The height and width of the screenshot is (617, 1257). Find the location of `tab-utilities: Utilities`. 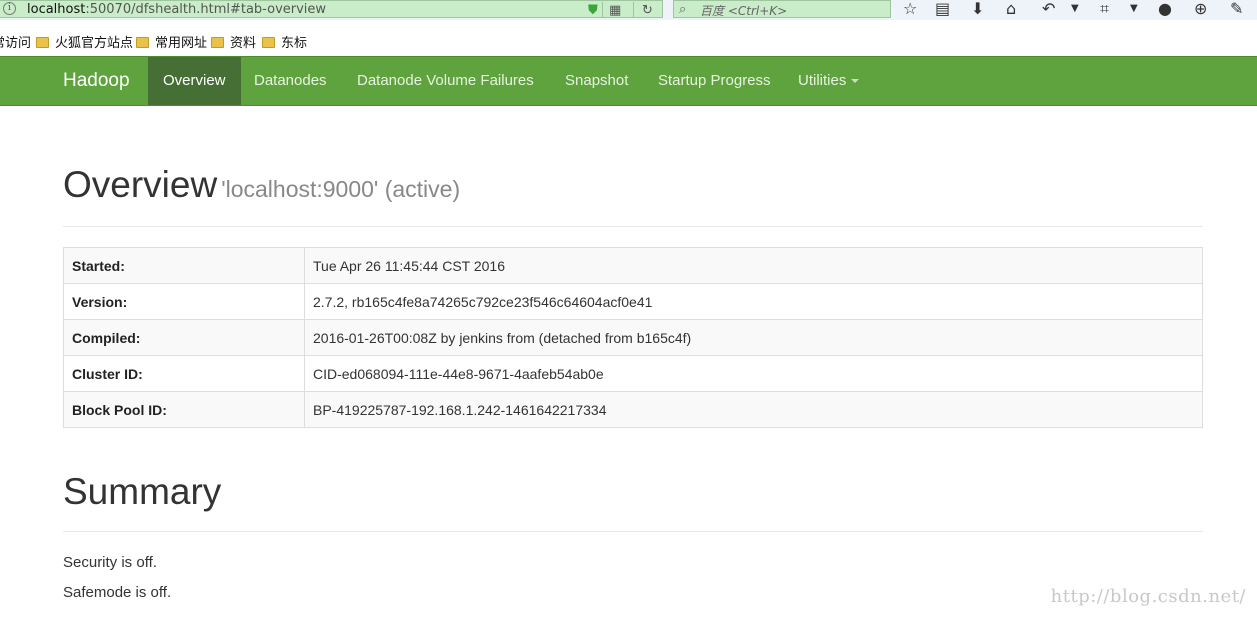

tab-utilities: Utilities is located at coordinates (829, 81).